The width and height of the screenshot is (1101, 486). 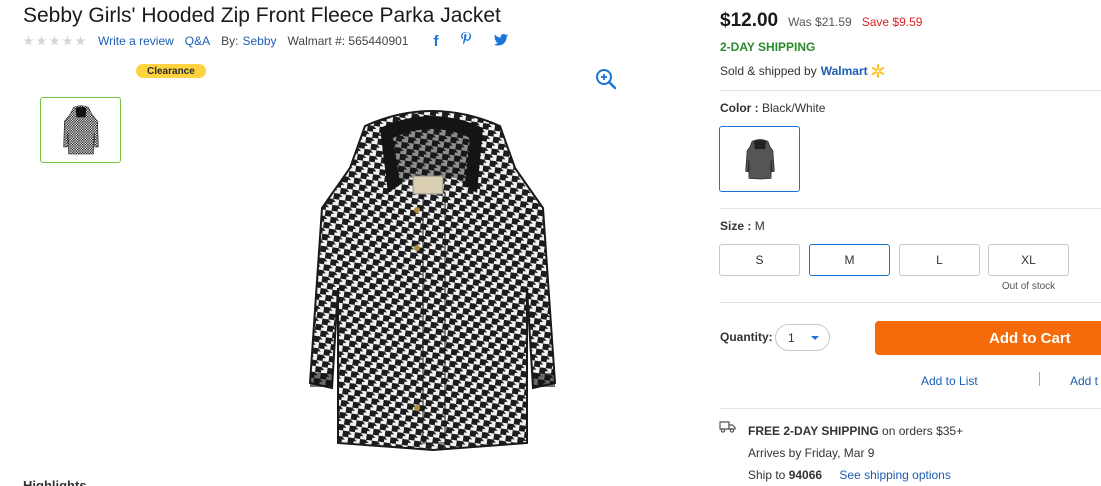 What do you see at coordinates (892, 22) in the screenshot?
I see `save-amount: Save $9.59` at bounding box center [892, 22].